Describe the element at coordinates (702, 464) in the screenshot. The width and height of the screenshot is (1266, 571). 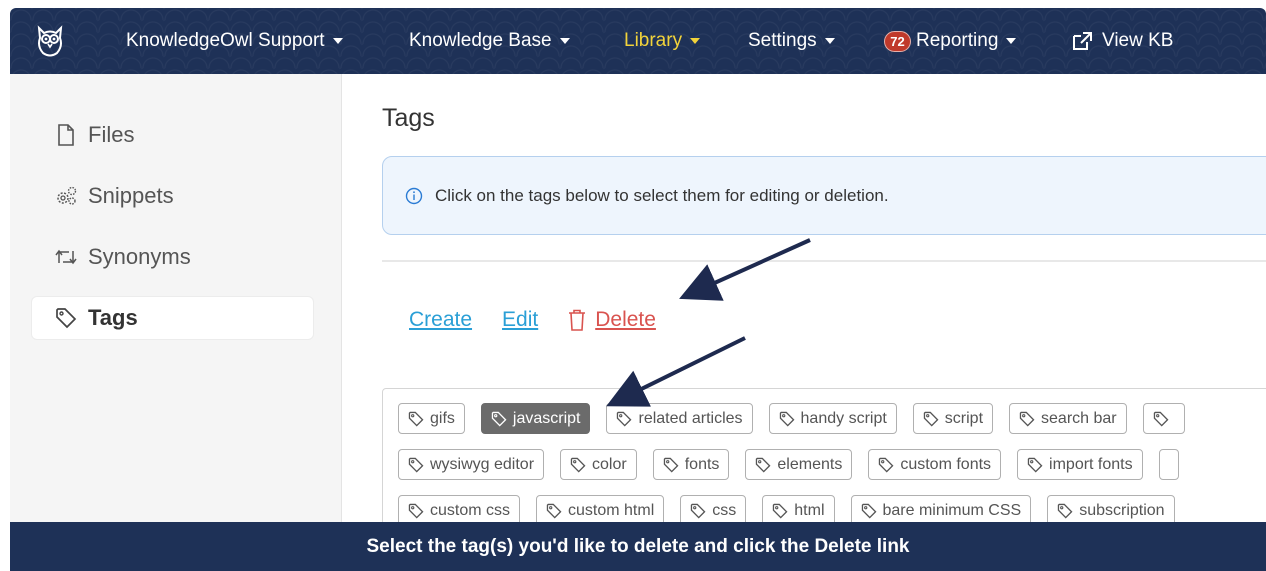
I see `tag-label: fonts` at that location.